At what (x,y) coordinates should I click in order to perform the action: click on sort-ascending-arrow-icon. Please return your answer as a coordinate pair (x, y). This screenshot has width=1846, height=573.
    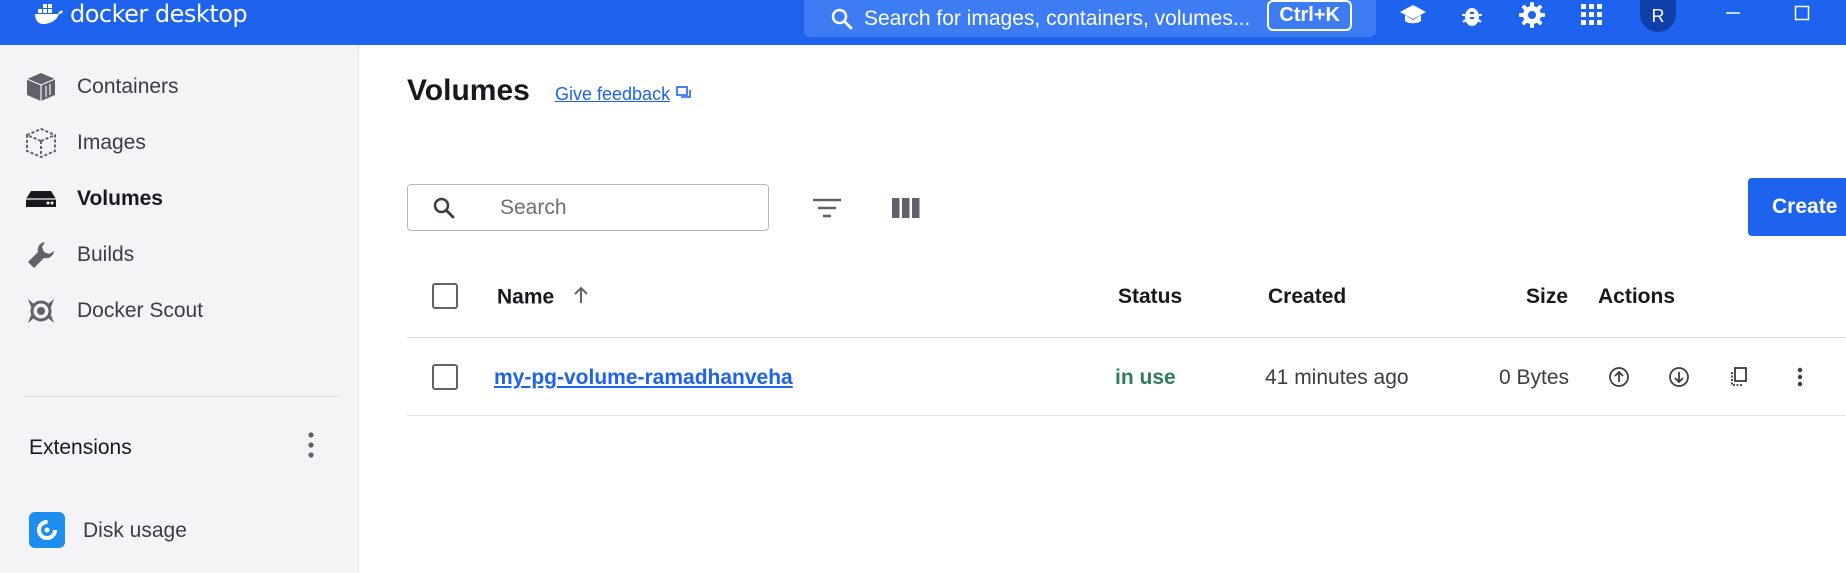
    Looking at the image, I should click on (581, 298).